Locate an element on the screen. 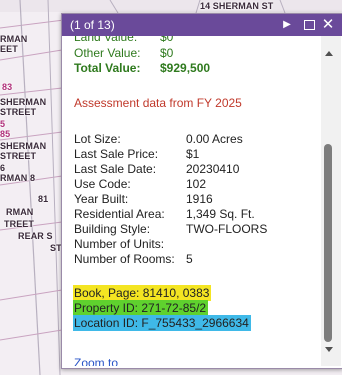 The width and height of the screenshot is (342, 375). detail-row: Use Code: 102 is located at coordinates (140, 184).